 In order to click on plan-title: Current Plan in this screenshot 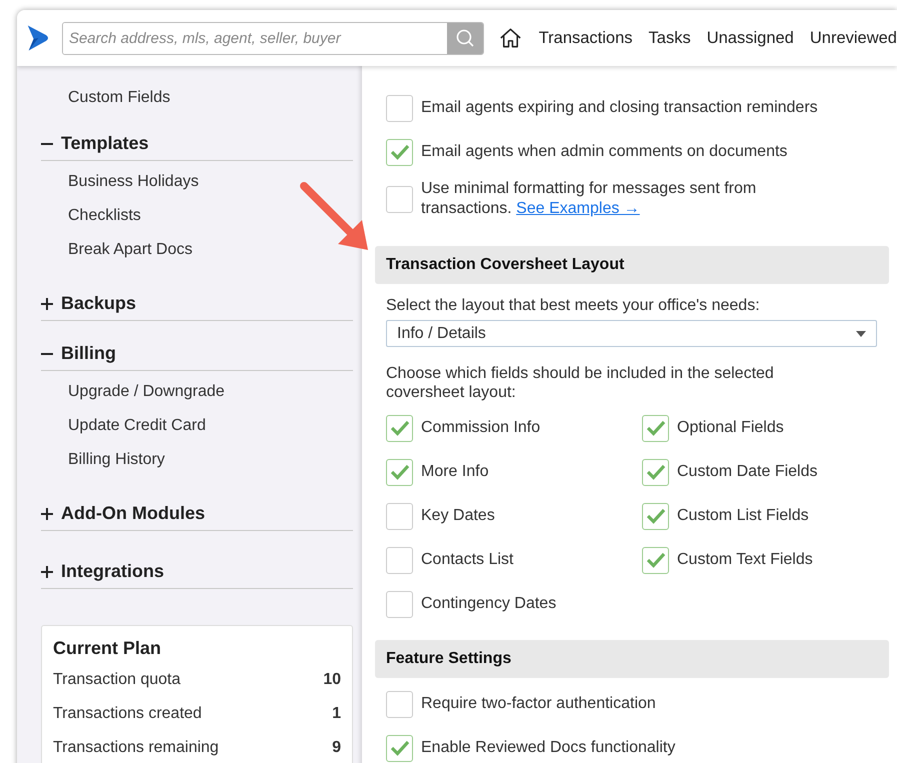, I will do `click(107, 648)`.